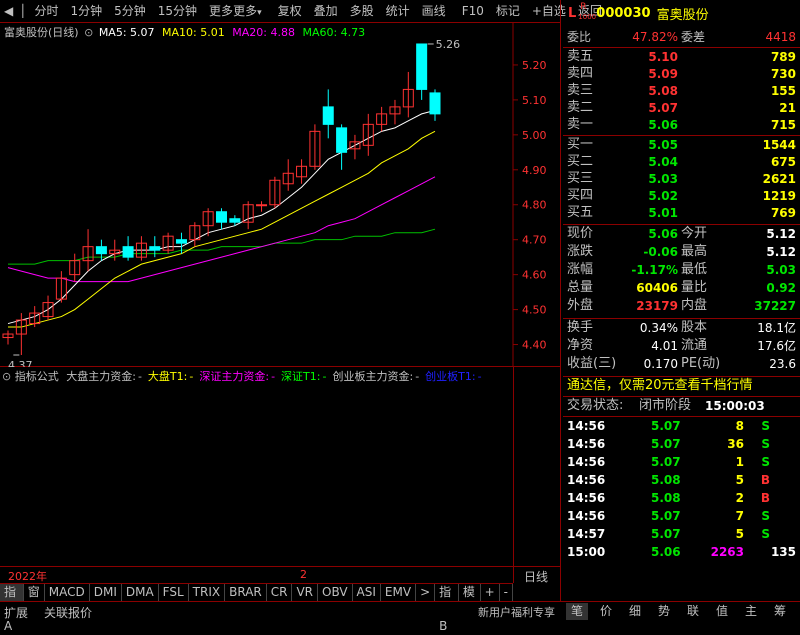 This screenshot has height=635, width=800. What do you see at coordinates (580, 144) in the screenshot?
I see `bid-label: 买一` at bounding box center [580, 144].